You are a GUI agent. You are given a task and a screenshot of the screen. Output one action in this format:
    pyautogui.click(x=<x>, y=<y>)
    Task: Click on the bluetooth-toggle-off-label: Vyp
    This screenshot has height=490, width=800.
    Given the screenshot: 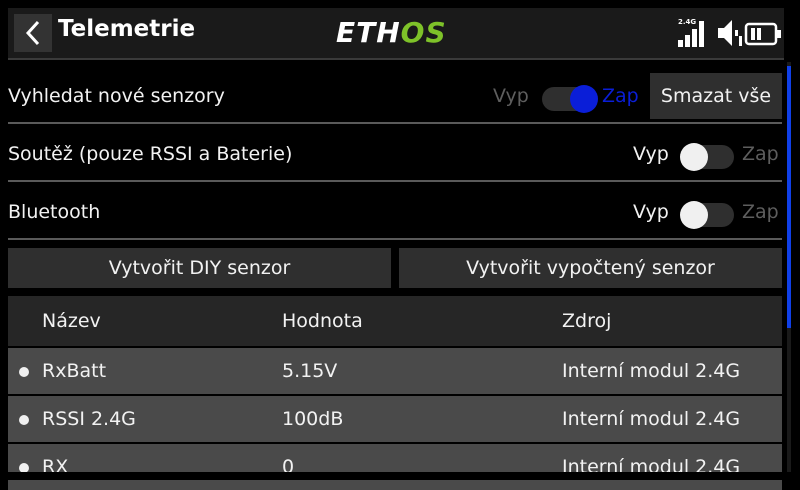 What is the action you would take?
    pyautogui.click(x=651, y=212)
    